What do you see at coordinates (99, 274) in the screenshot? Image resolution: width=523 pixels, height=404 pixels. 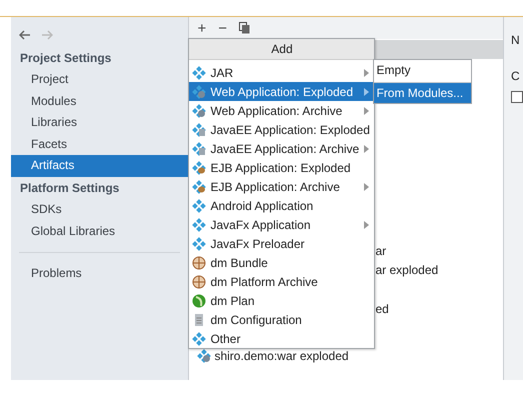 I see `sidebar-item: Problems` at bounding box center [99, 274].